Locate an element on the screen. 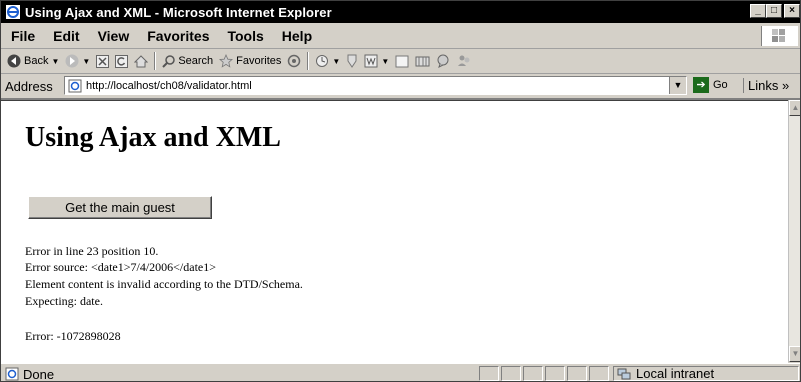 Image resolution: width=801 pixels, height=382 pixels. error-line: Expecting: date. is located at coordinates (64, 301).